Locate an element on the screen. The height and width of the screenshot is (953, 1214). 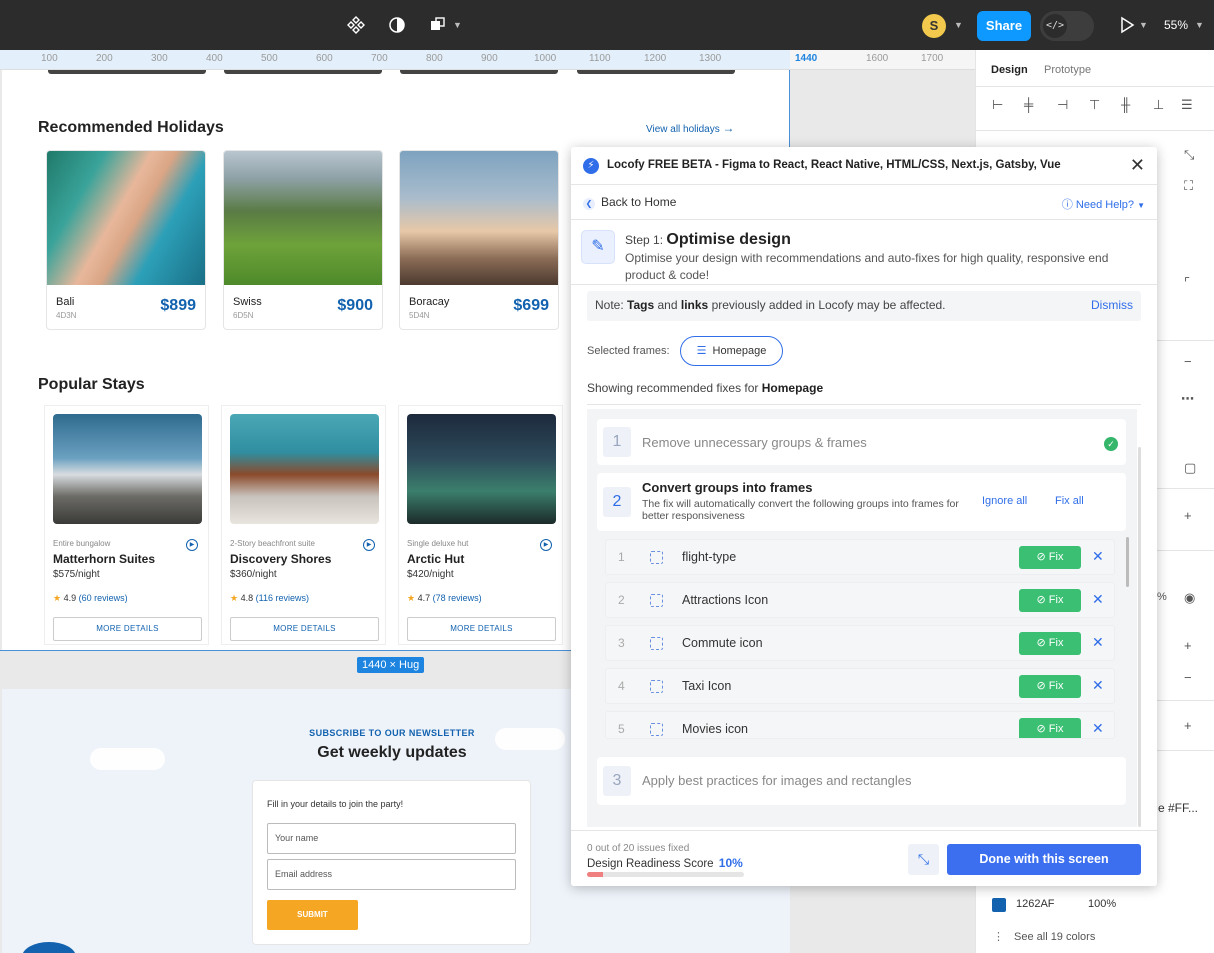
align-center-h-icon: ╪ is located at coordinates (1028, 104).